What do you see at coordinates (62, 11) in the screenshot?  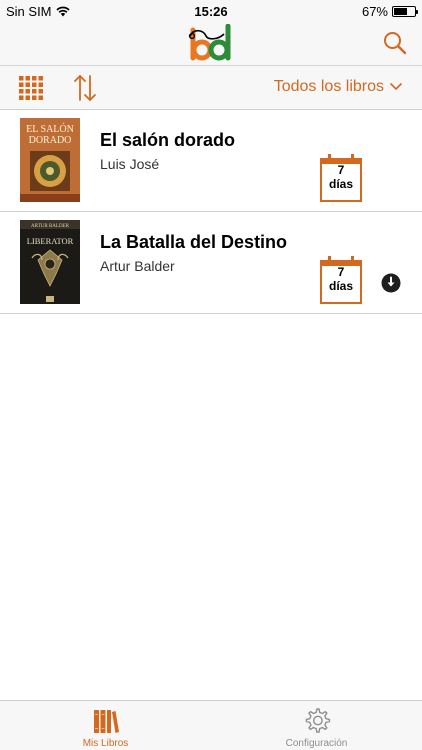 I see `wifi-icon` at bounding box center [62, 11].